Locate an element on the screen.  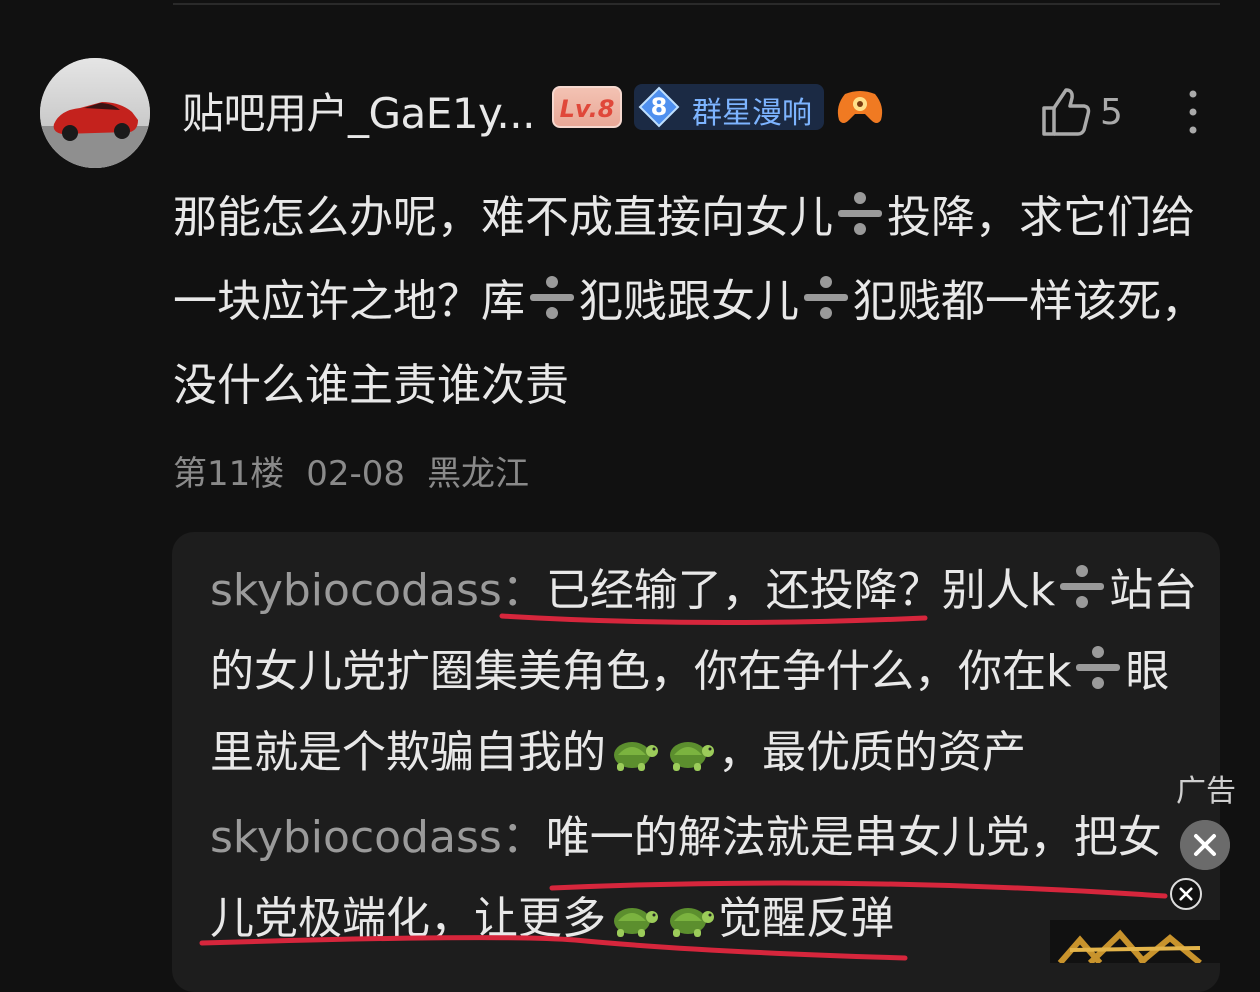
reply-text: ，最优质的资产 is located at coordinates (872, 752).